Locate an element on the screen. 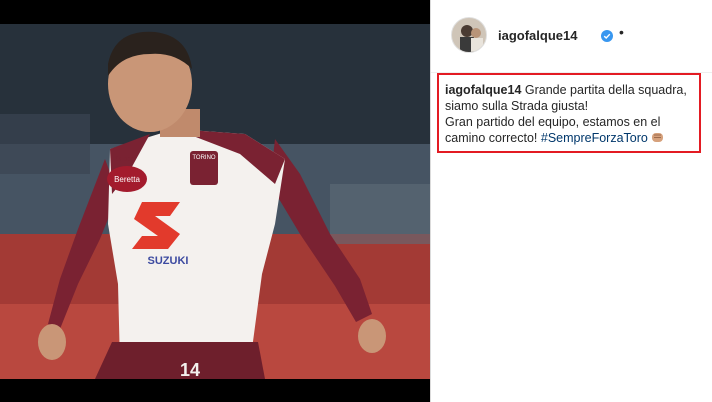  post-username: iagofalque14 is located at coordinates (537, 35).